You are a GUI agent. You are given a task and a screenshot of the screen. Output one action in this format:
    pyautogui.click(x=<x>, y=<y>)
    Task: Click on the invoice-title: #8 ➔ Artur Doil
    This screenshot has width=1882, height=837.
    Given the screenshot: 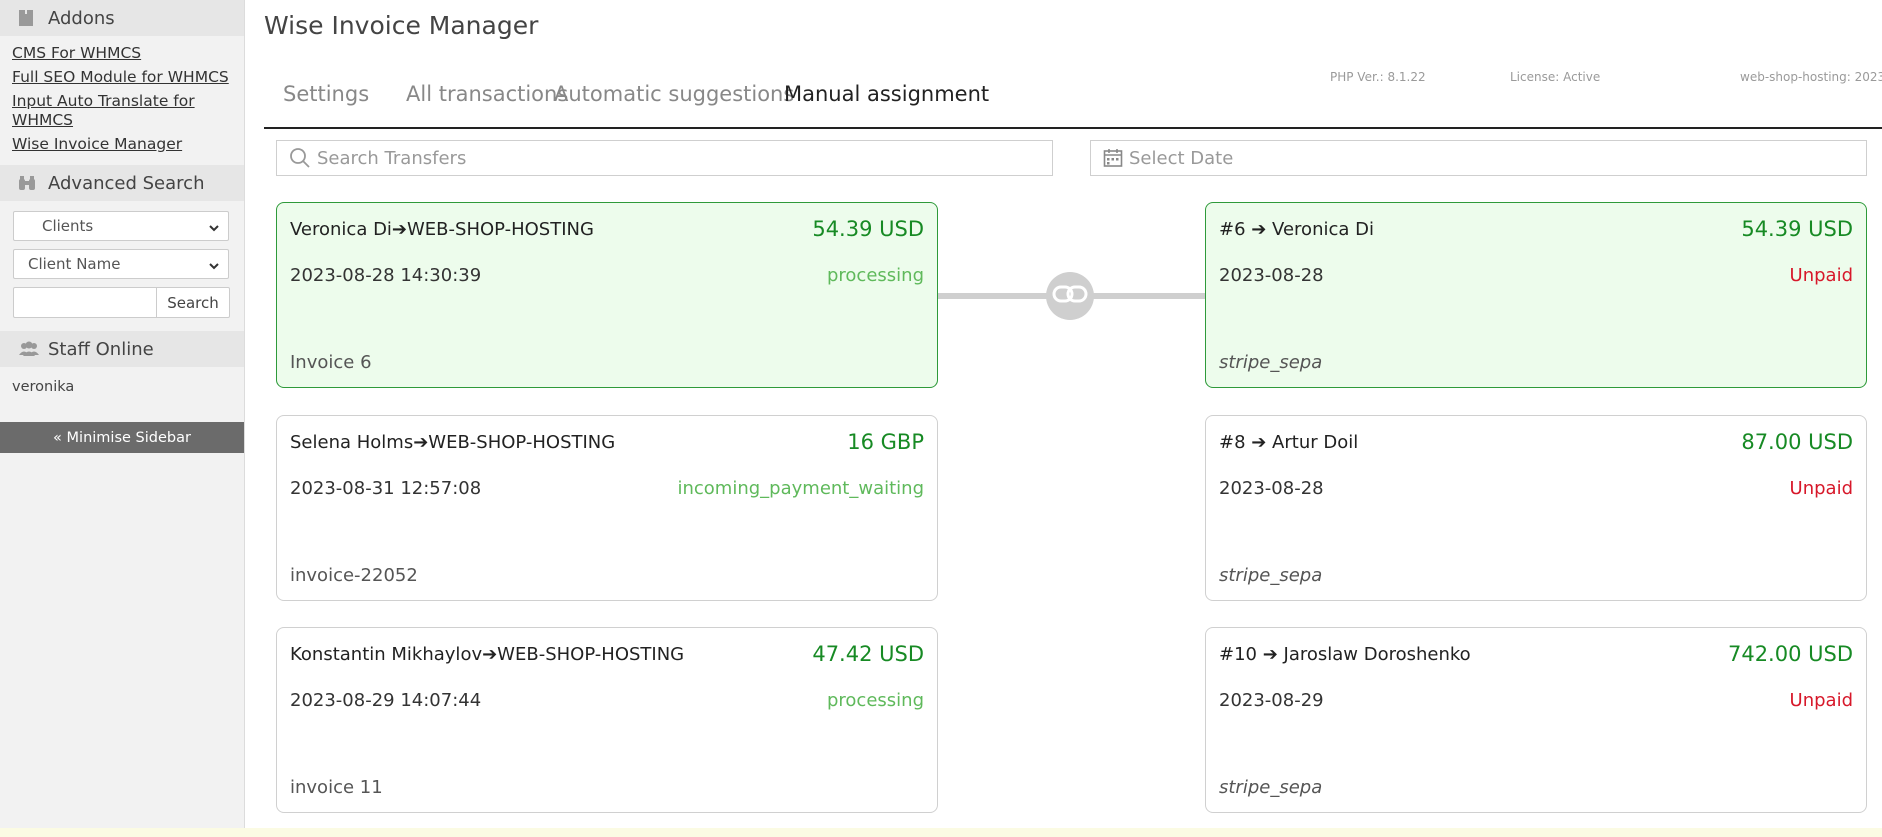 What is the action you would take?
    pyautogui.click(x=1289, y=442)
    